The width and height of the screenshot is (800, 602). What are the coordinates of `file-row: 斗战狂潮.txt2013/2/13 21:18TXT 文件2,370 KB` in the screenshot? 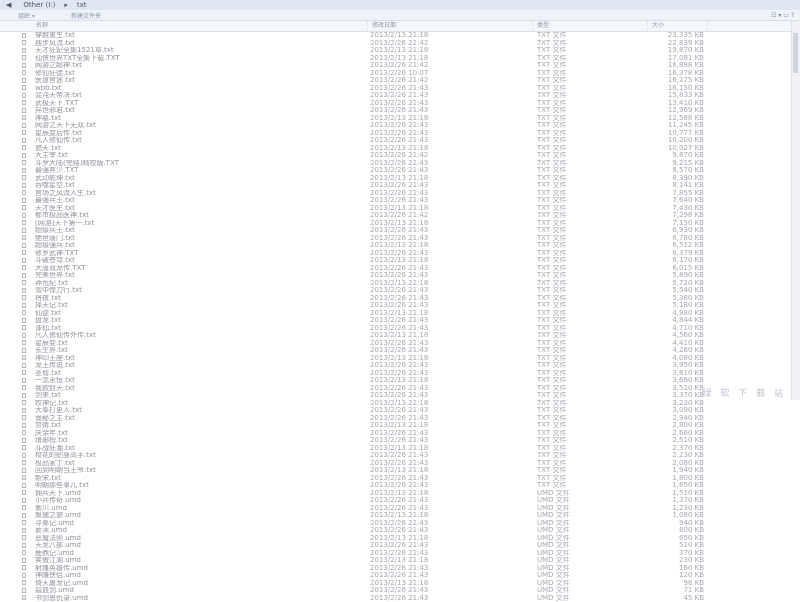 It's located at (400, 449).